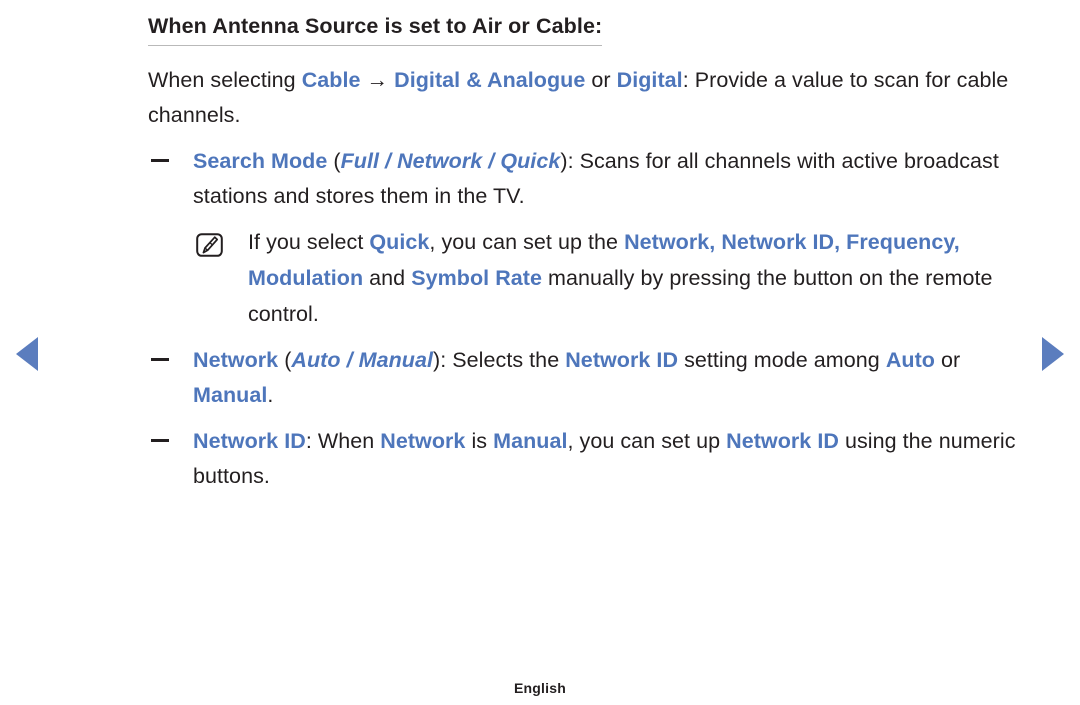 The image size is (1080, 705). Describe the element at coordinates (782, 440) in the screenshot. I see `term-network-id-2: Network ID` at that location.